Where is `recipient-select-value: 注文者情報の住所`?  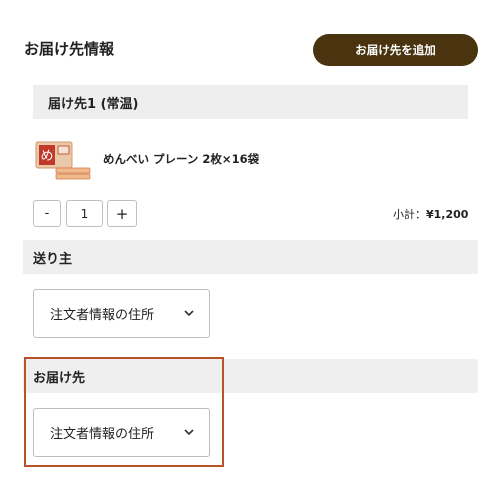 recipient-select-value: 注文者情報の住所 is located at coordinates (102, 434).